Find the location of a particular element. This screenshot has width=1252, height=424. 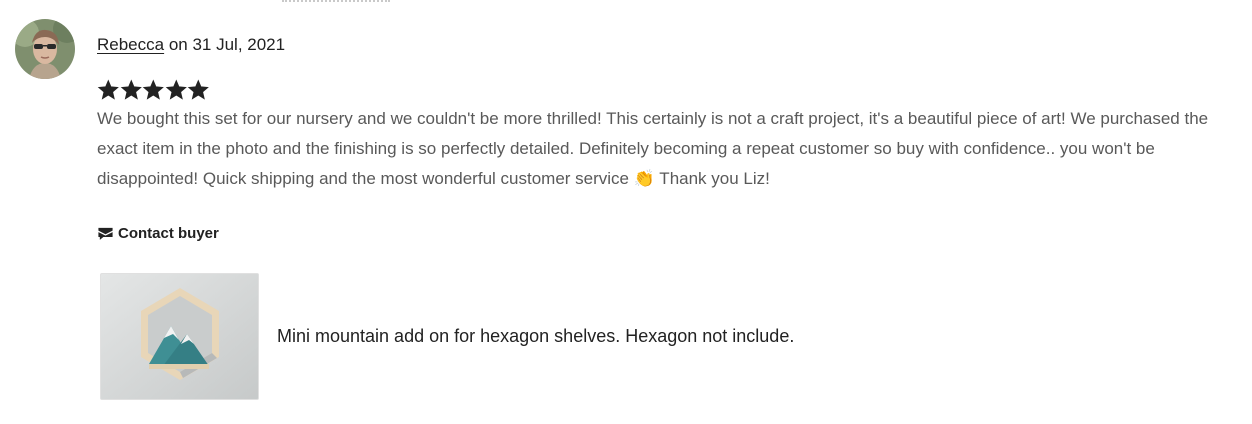

review-meta: Rebecca on 31 Jul, 2021 is located at coordinates (191, 45).